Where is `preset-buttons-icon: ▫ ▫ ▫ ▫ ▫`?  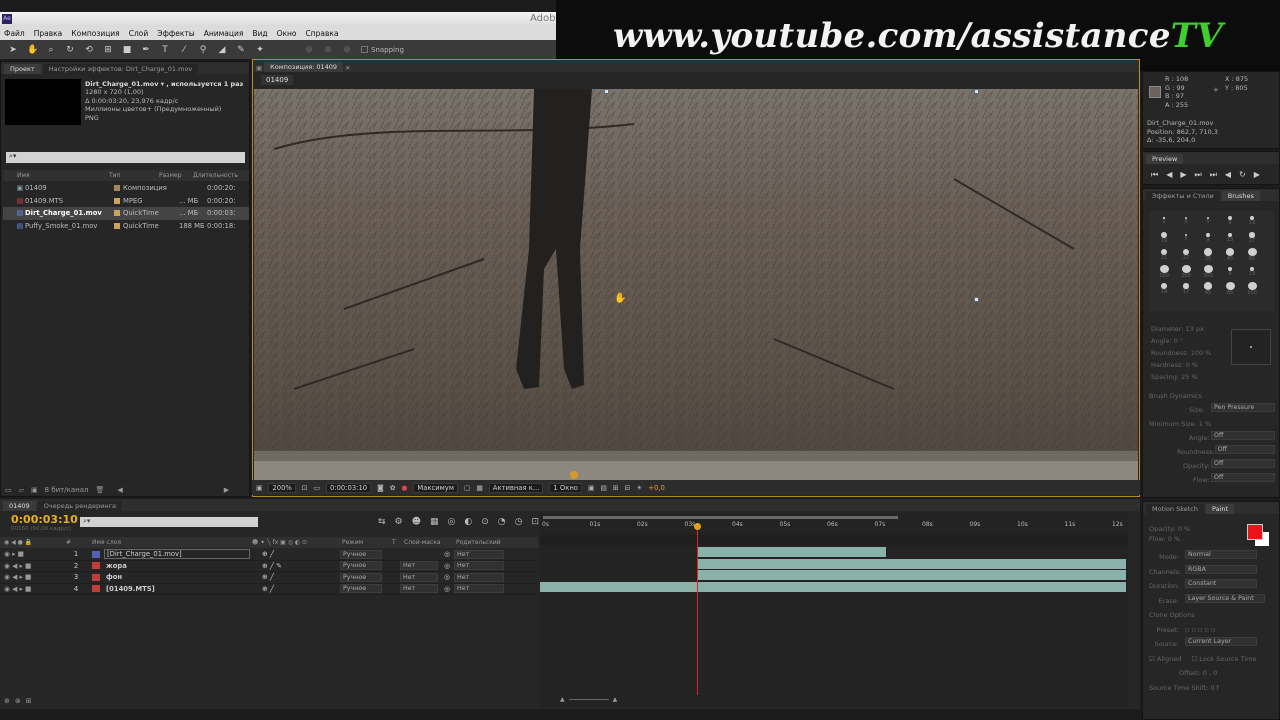 preset-buttons-icon: ▫ ▫ ▫ ▫ ▫ is located at coordinates (1200, 630).